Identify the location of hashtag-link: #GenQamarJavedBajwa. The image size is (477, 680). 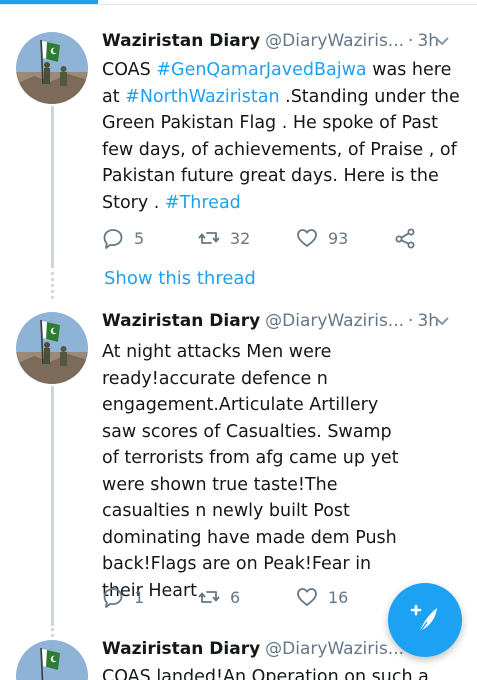
(261, 70).